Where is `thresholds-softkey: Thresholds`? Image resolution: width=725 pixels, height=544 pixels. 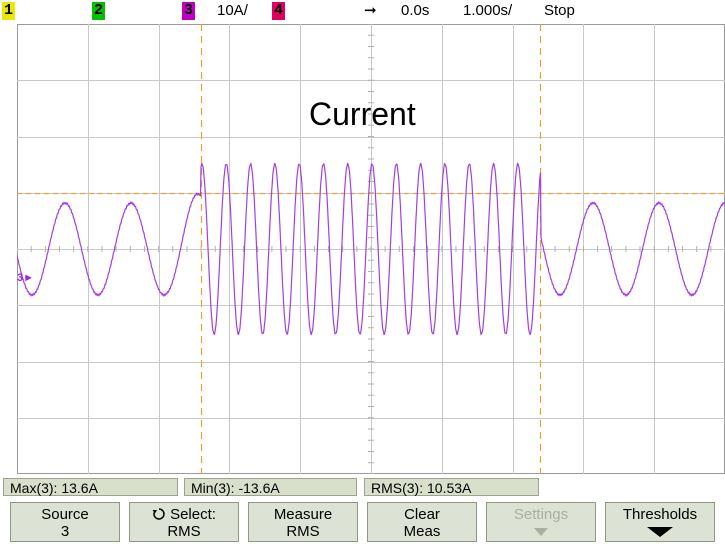
thresholds-softkey: Thresholds is located at coordinates (660, 522).